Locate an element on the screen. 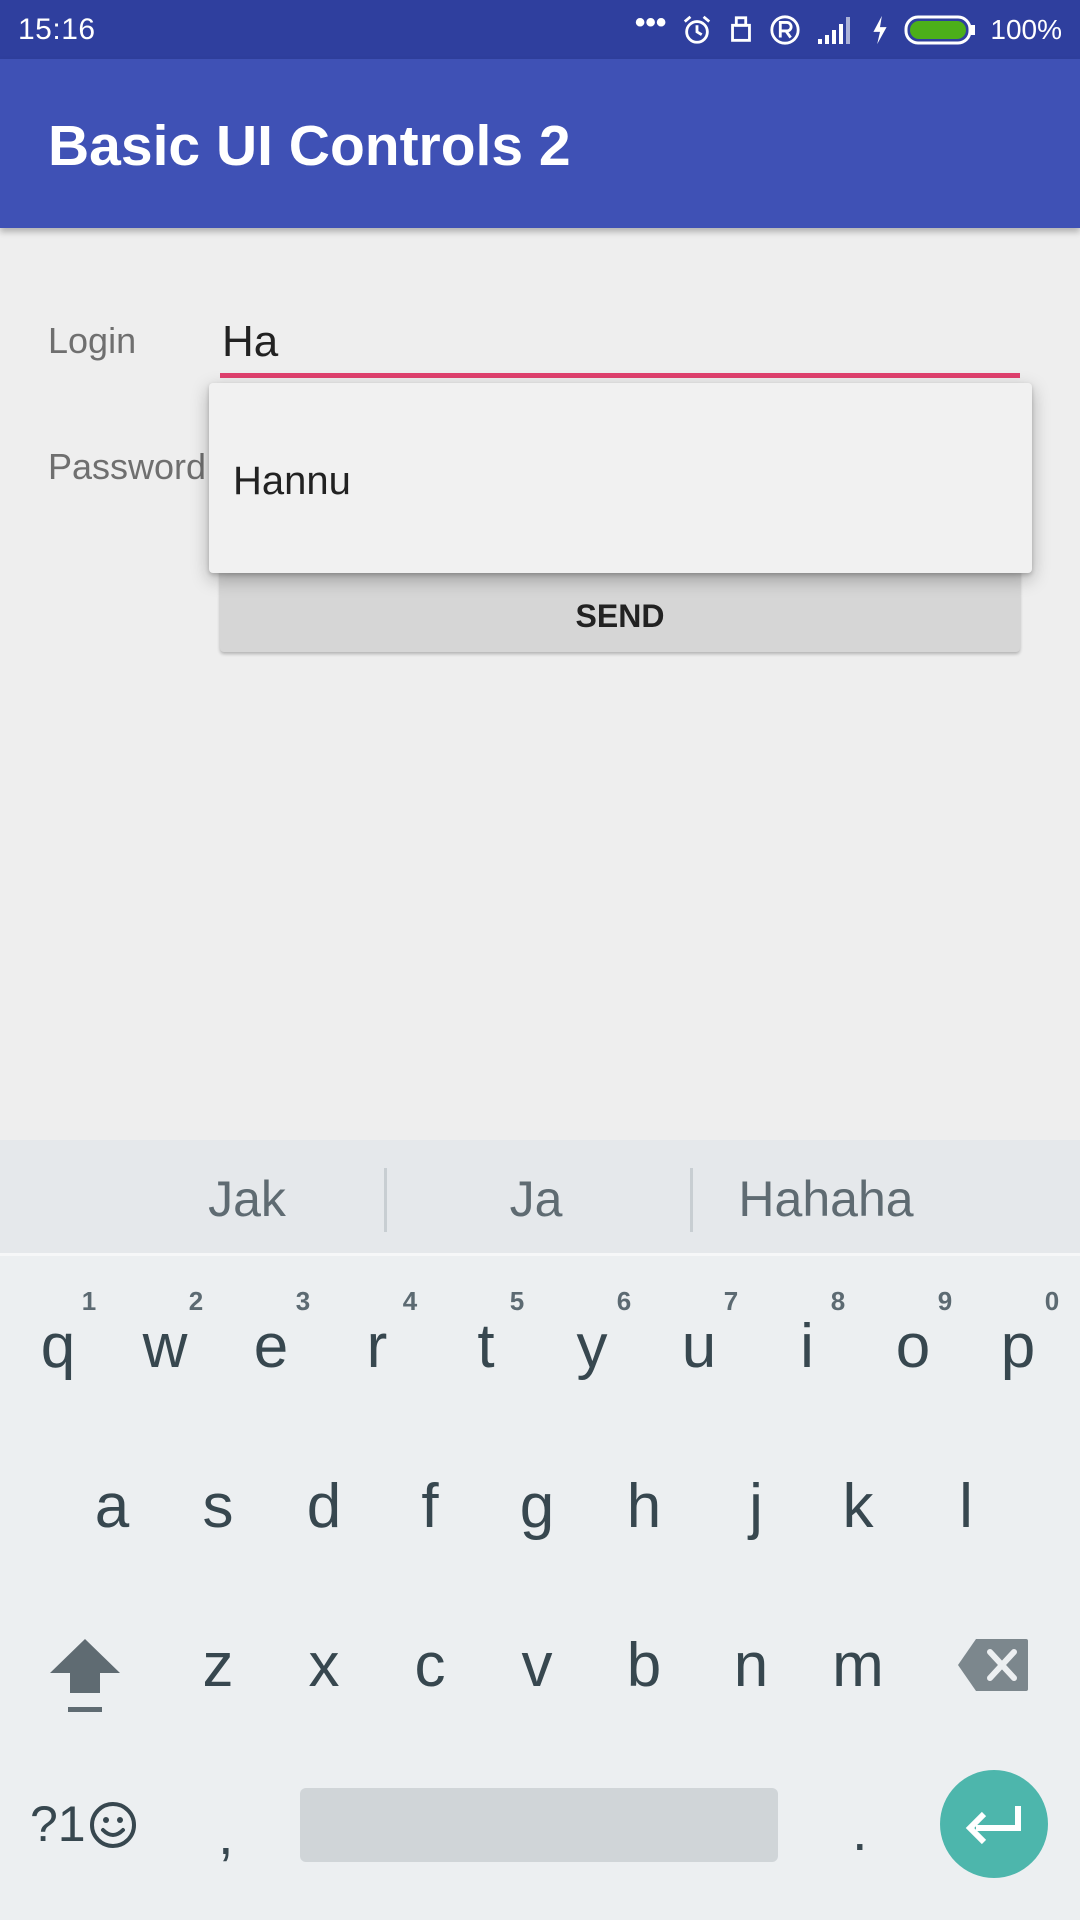 Image resolution: width=1080 pixels, height=1920 pixels. key-u: u is located at coordinates (699, 1347).